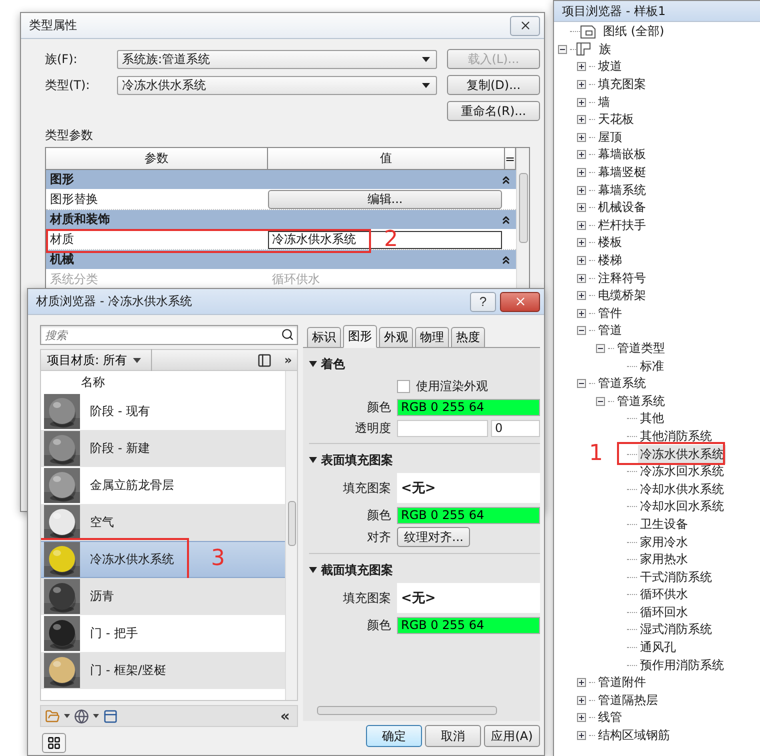 Image resolution: width=760 pixels, height=756 pixels. What do you see at coordinates (633, 32) in the screenshot?
I see `tree-item: 图纸 (全部)` at bounding box center [633, 32].